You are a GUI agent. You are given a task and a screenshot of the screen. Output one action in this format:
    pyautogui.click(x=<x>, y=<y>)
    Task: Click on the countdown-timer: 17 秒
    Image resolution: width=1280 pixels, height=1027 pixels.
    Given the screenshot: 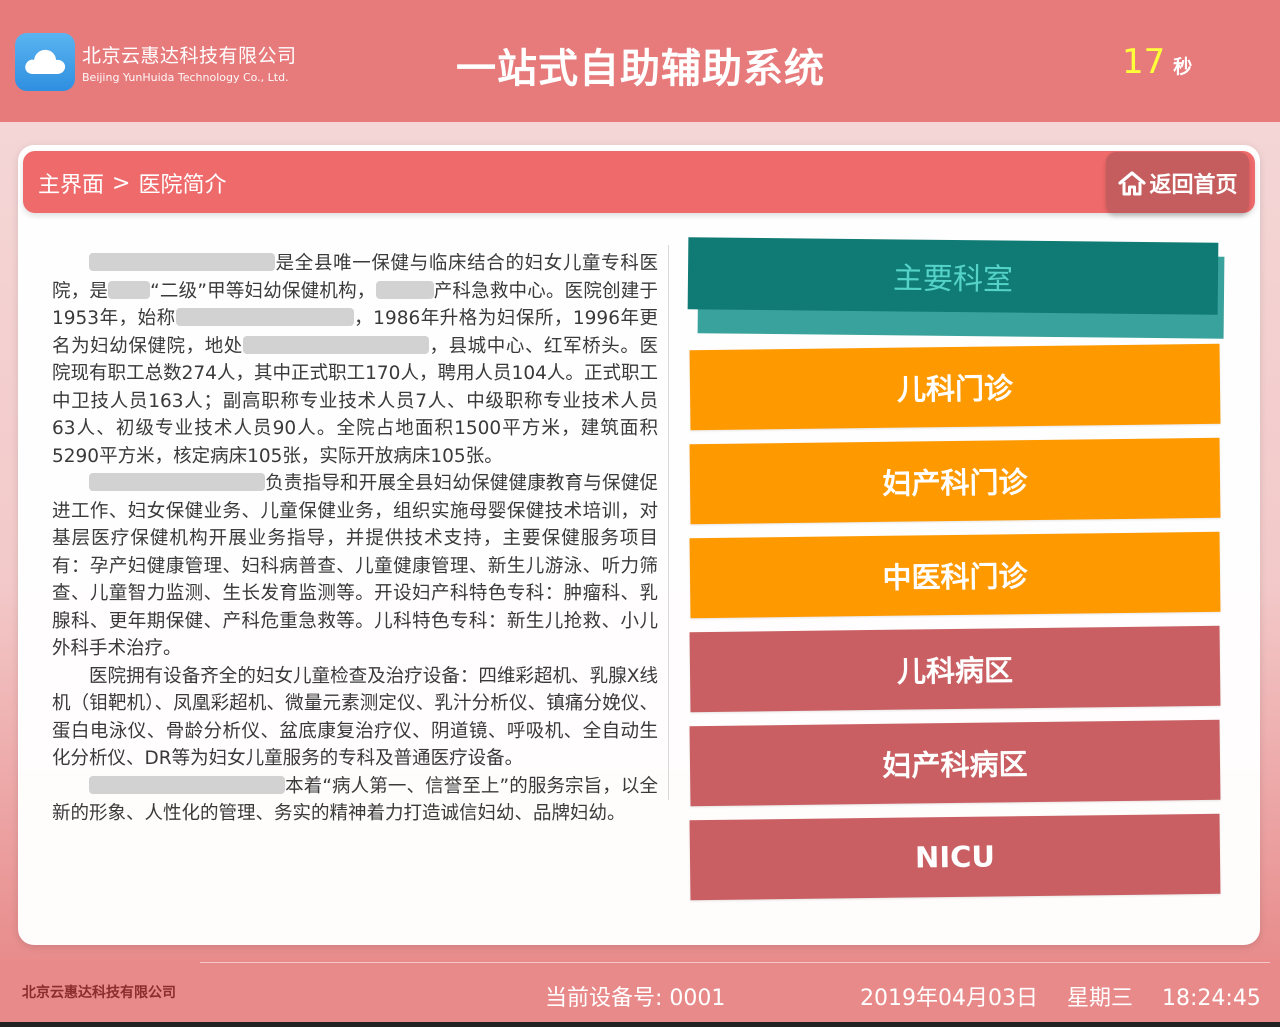 What is the action you would take?
    pyautogui.click(x=1157, y=62)
    